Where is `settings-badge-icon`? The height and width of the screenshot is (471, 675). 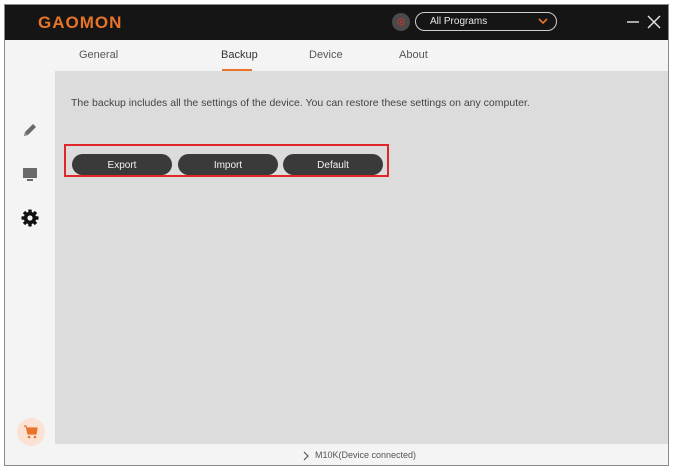
settings-badge-icon is located at coordinates (401, 22).